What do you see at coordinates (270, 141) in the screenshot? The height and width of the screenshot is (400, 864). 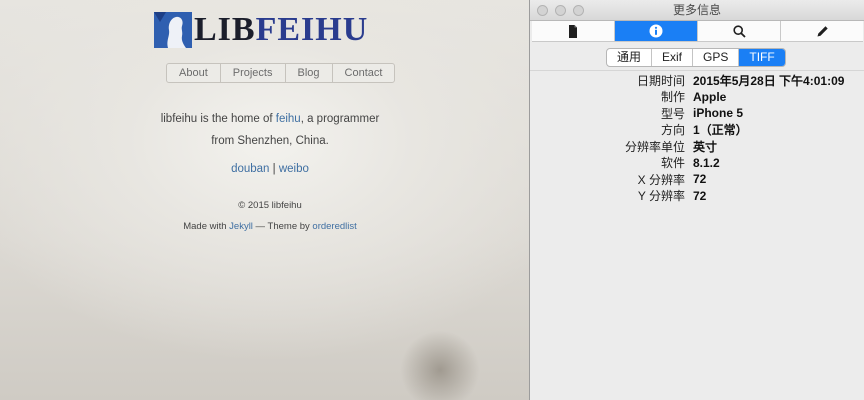 I see `intro-line2: from Shenzhen, China.` at bounding box center [270, 141].